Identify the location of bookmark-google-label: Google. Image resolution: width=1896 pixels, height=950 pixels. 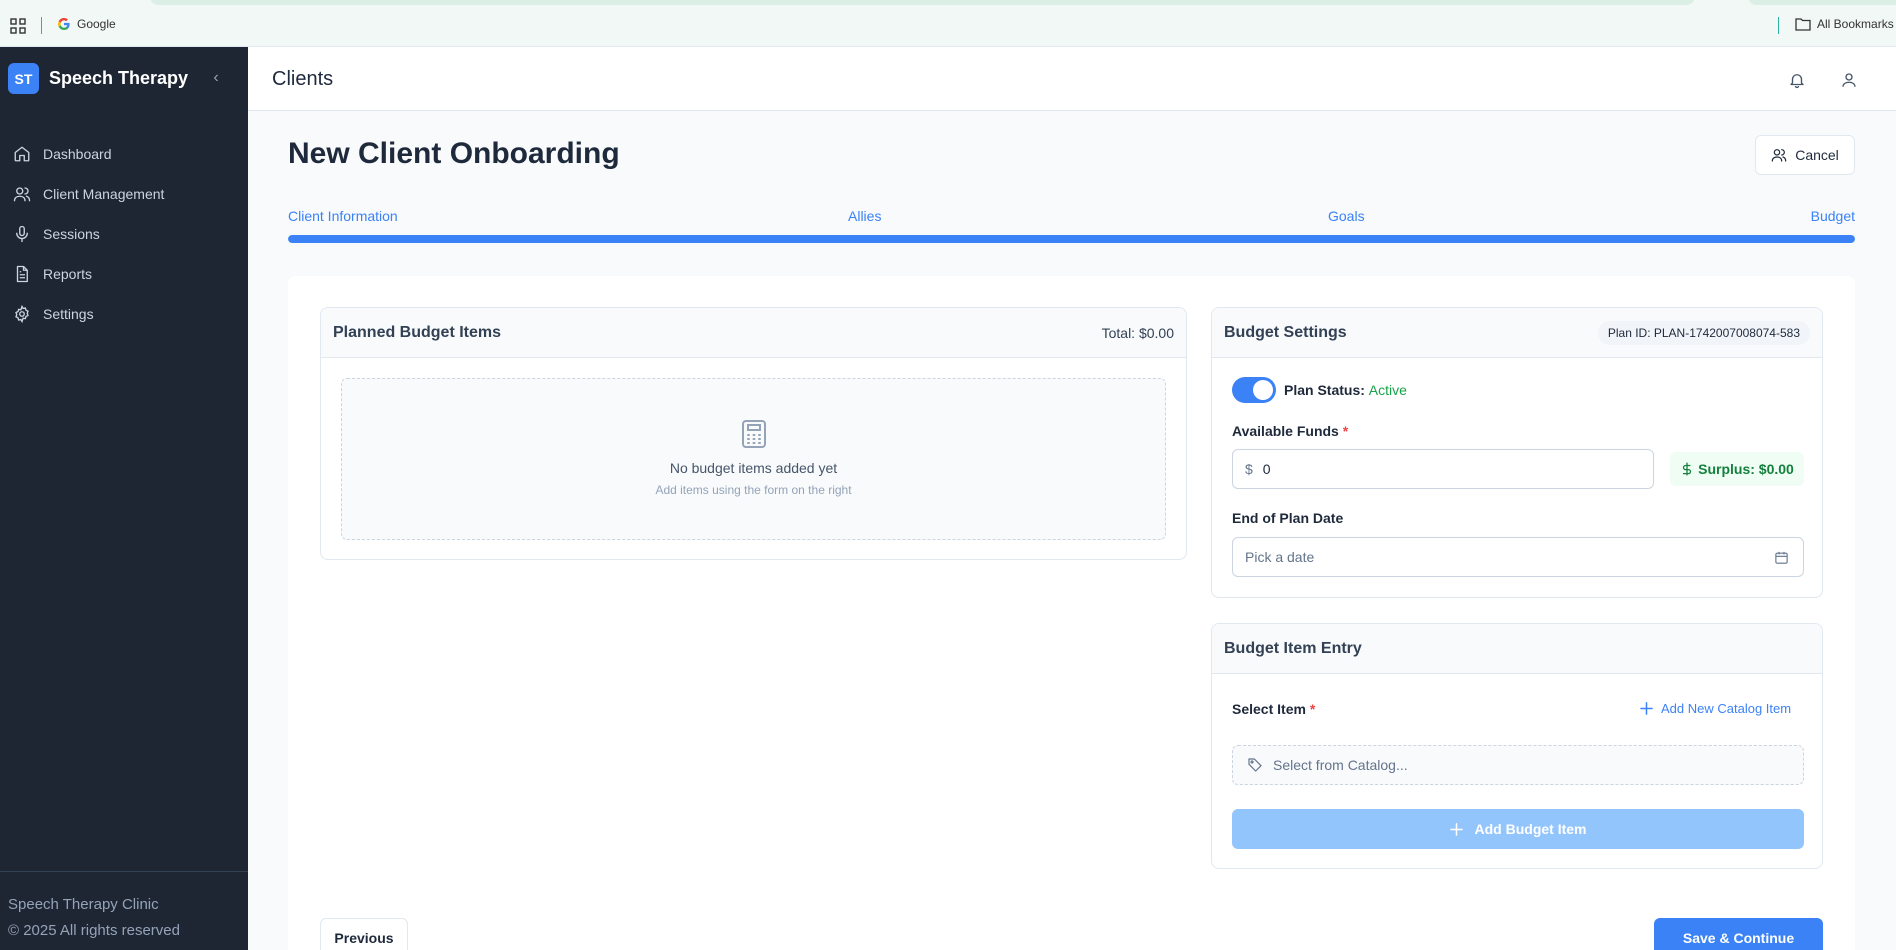
(96, 24).